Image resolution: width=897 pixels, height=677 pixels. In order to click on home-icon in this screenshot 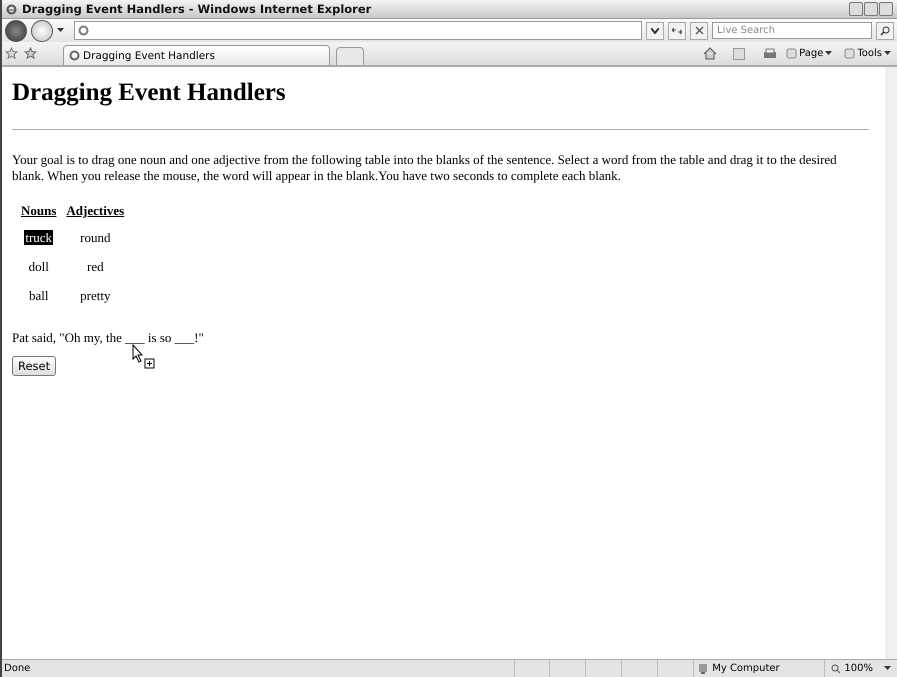, I will do `click(710, 53)`.